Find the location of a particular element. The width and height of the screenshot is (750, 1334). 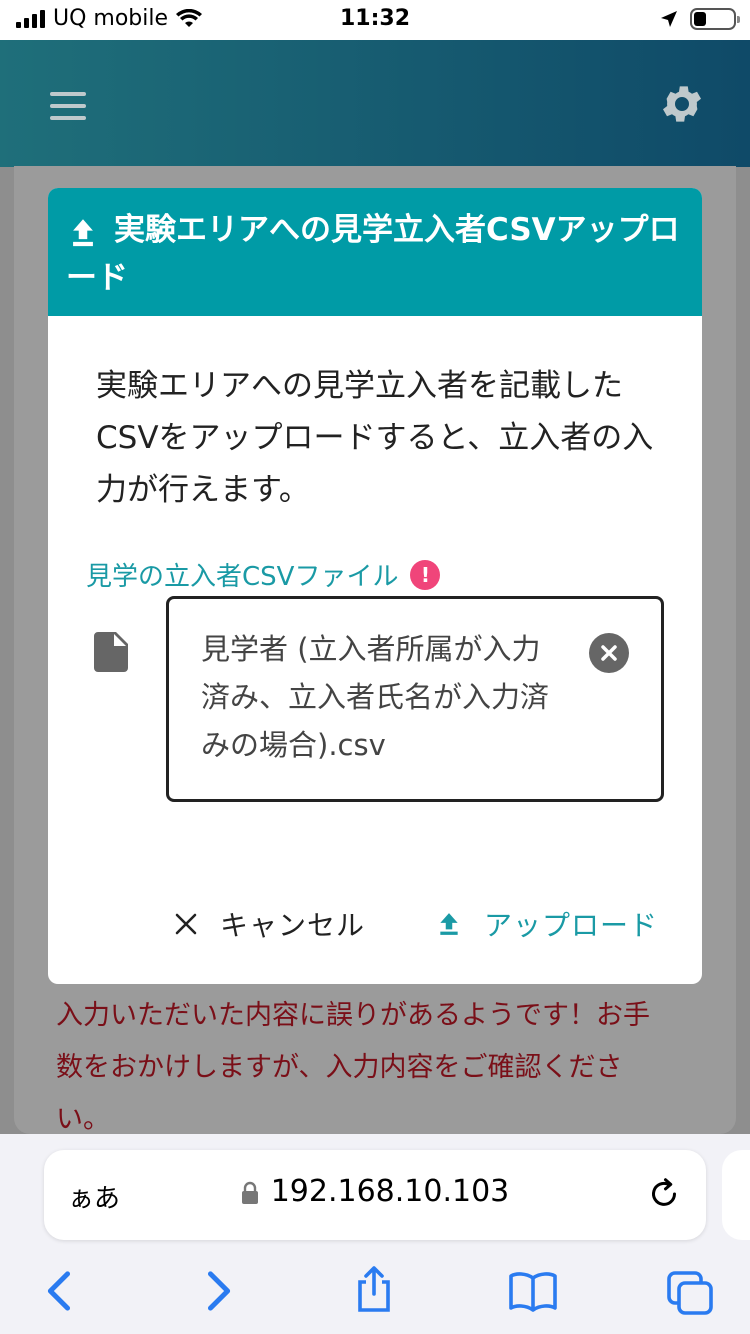

required-alert-icon: ! is located at coordinates (425, 574).